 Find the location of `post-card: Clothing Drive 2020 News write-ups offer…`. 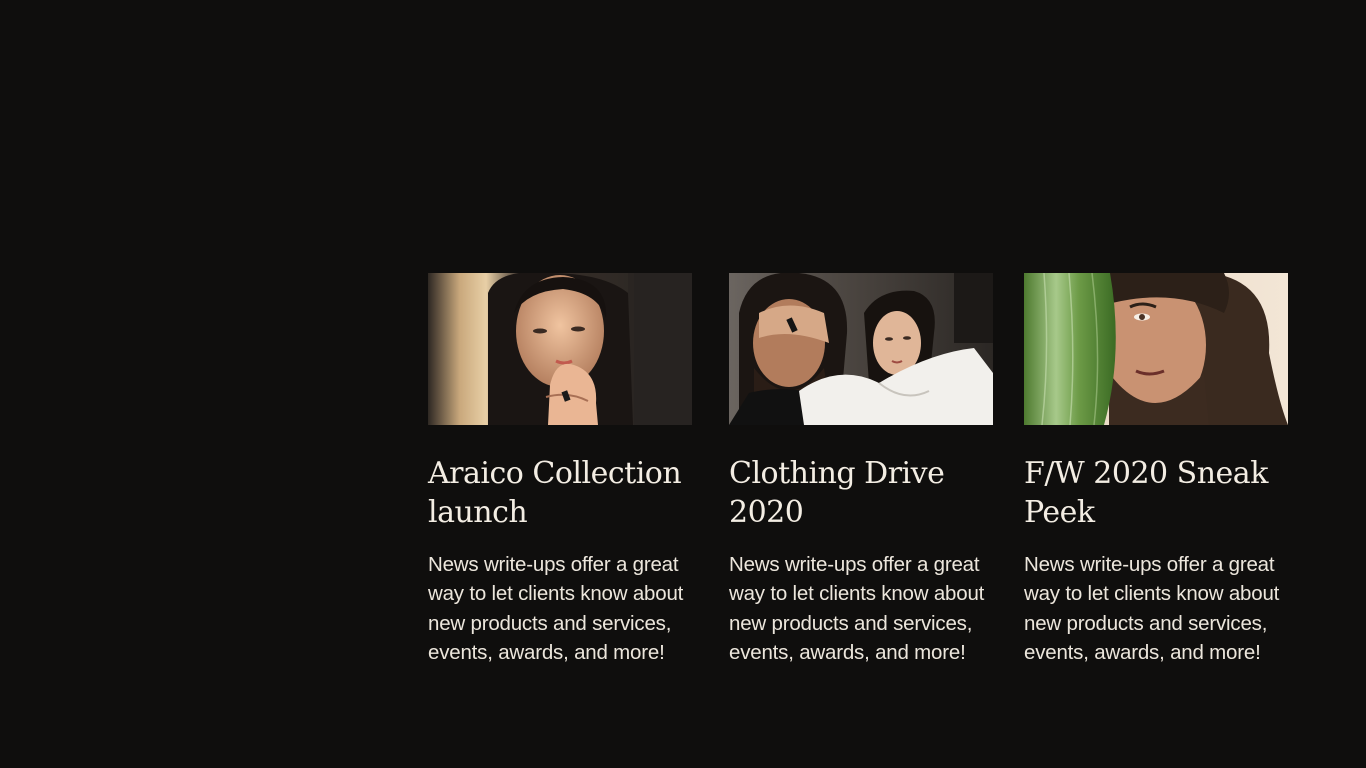

post-card: Clothing Drive 2020 News write-ups offer… is located at coordinates (861, 470).